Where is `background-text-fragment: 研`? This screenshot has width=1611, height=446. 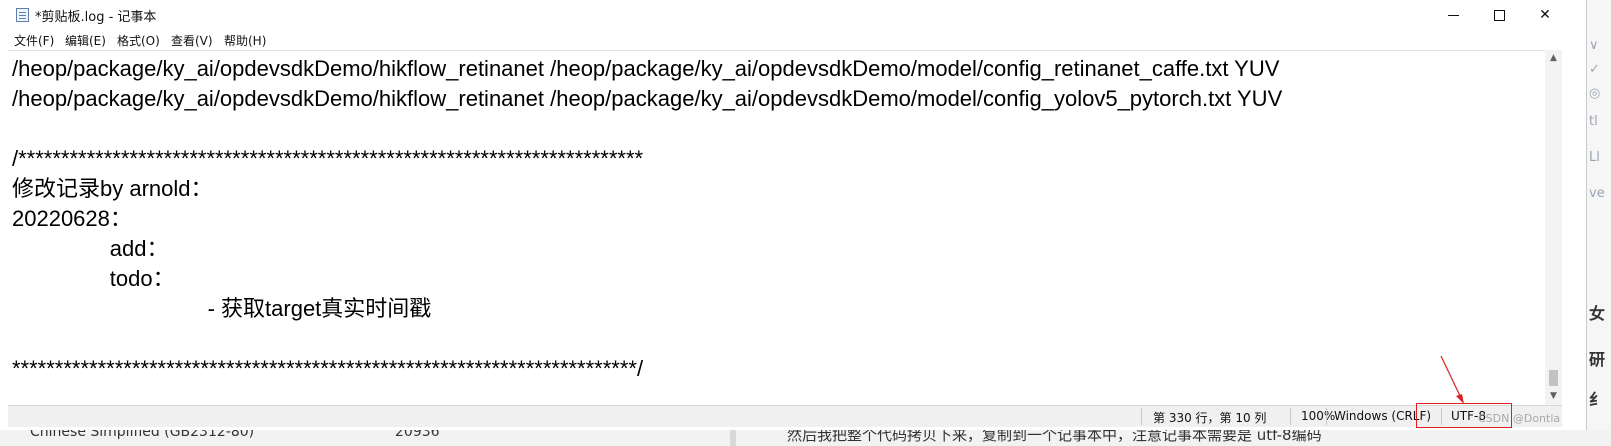
background-text-fragment: 研 is located at coordinates (1597, 359).